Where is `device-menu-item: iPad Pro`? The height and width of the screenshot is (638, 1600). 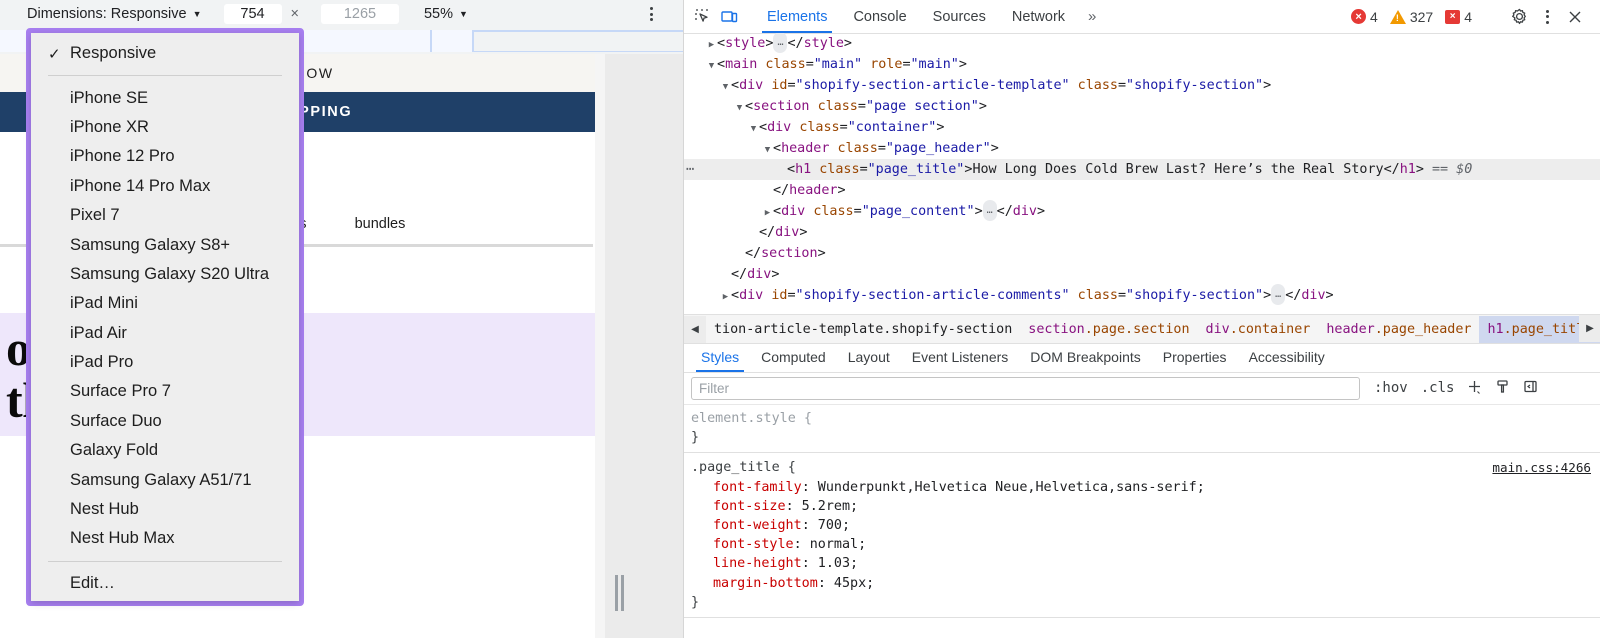
device-menu-item: iPad Pro is located at coordinates (165, 362).